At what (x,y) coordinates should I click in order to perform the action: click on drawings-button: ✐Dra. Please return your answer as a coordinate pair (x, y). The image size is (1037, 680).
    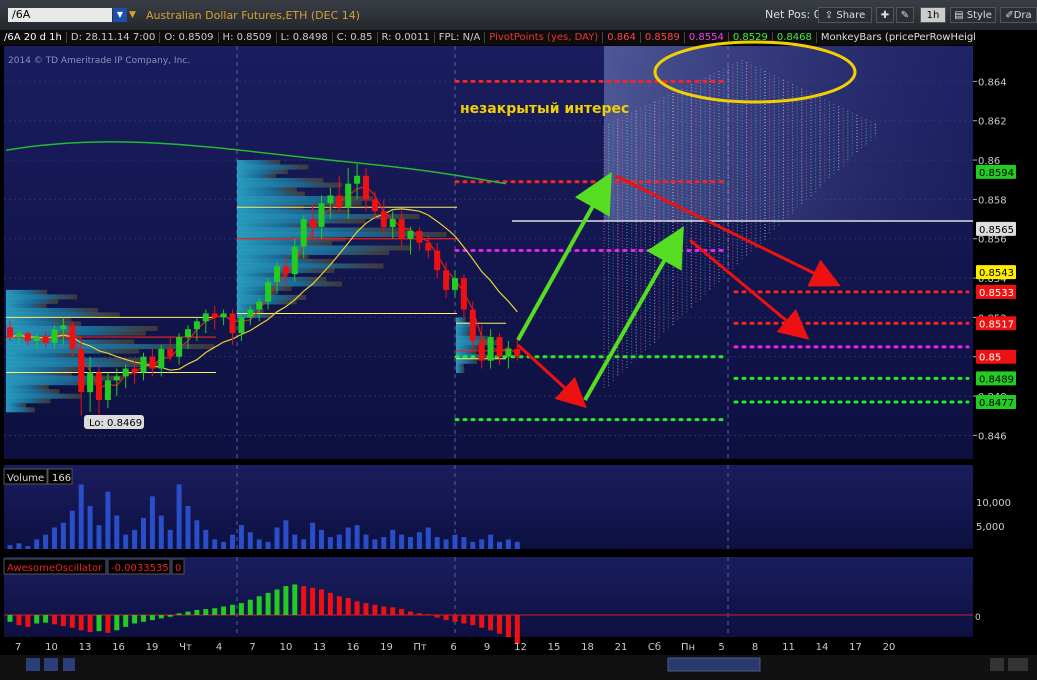
    Looking at the image, I should click on (1018, 15).